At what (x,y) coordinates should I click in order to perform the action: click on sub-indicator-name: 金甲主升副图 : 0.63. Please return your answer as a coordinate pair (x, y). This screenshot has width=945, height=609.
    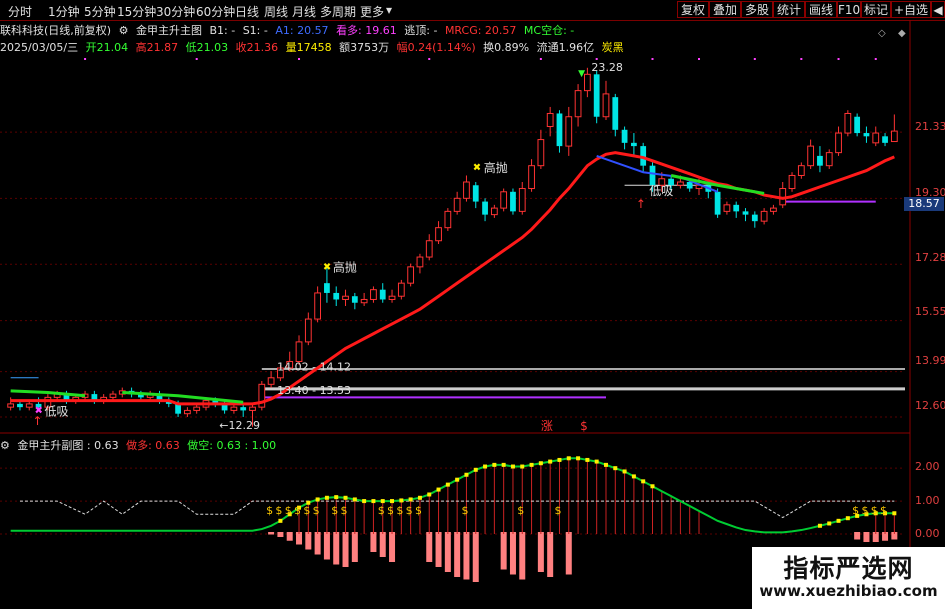
    Looking at the image, I should click on (67, 445).